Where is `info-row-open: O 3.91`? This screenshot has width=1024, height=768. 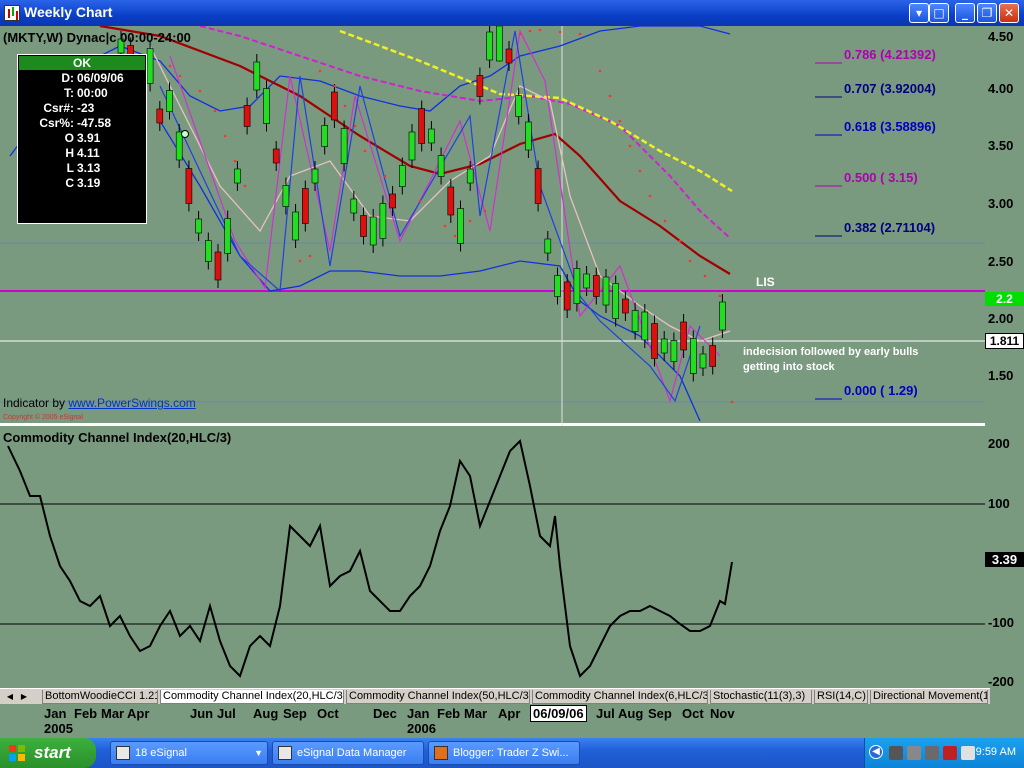 info-row-open: O 3.91 is located at coordinates (82, 138).